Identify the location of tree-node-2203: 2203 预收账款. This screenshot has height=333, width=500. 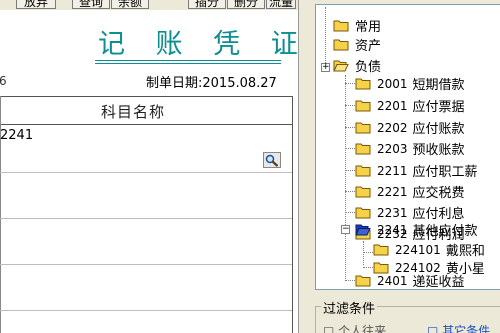
(410, 148).